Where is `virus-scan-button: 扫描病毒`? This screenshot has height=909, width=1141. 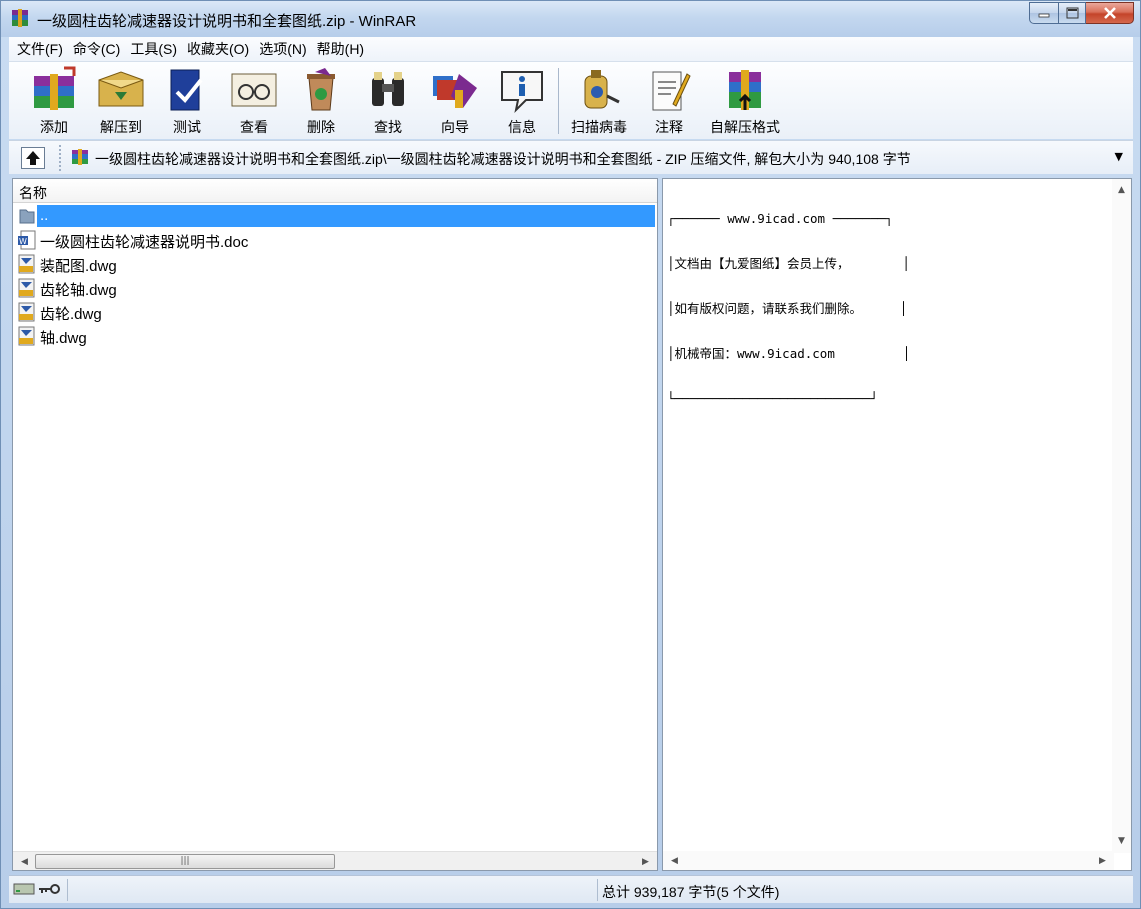
virus-scan-button: 扫描病毒 is located at coordinates (599, 102).